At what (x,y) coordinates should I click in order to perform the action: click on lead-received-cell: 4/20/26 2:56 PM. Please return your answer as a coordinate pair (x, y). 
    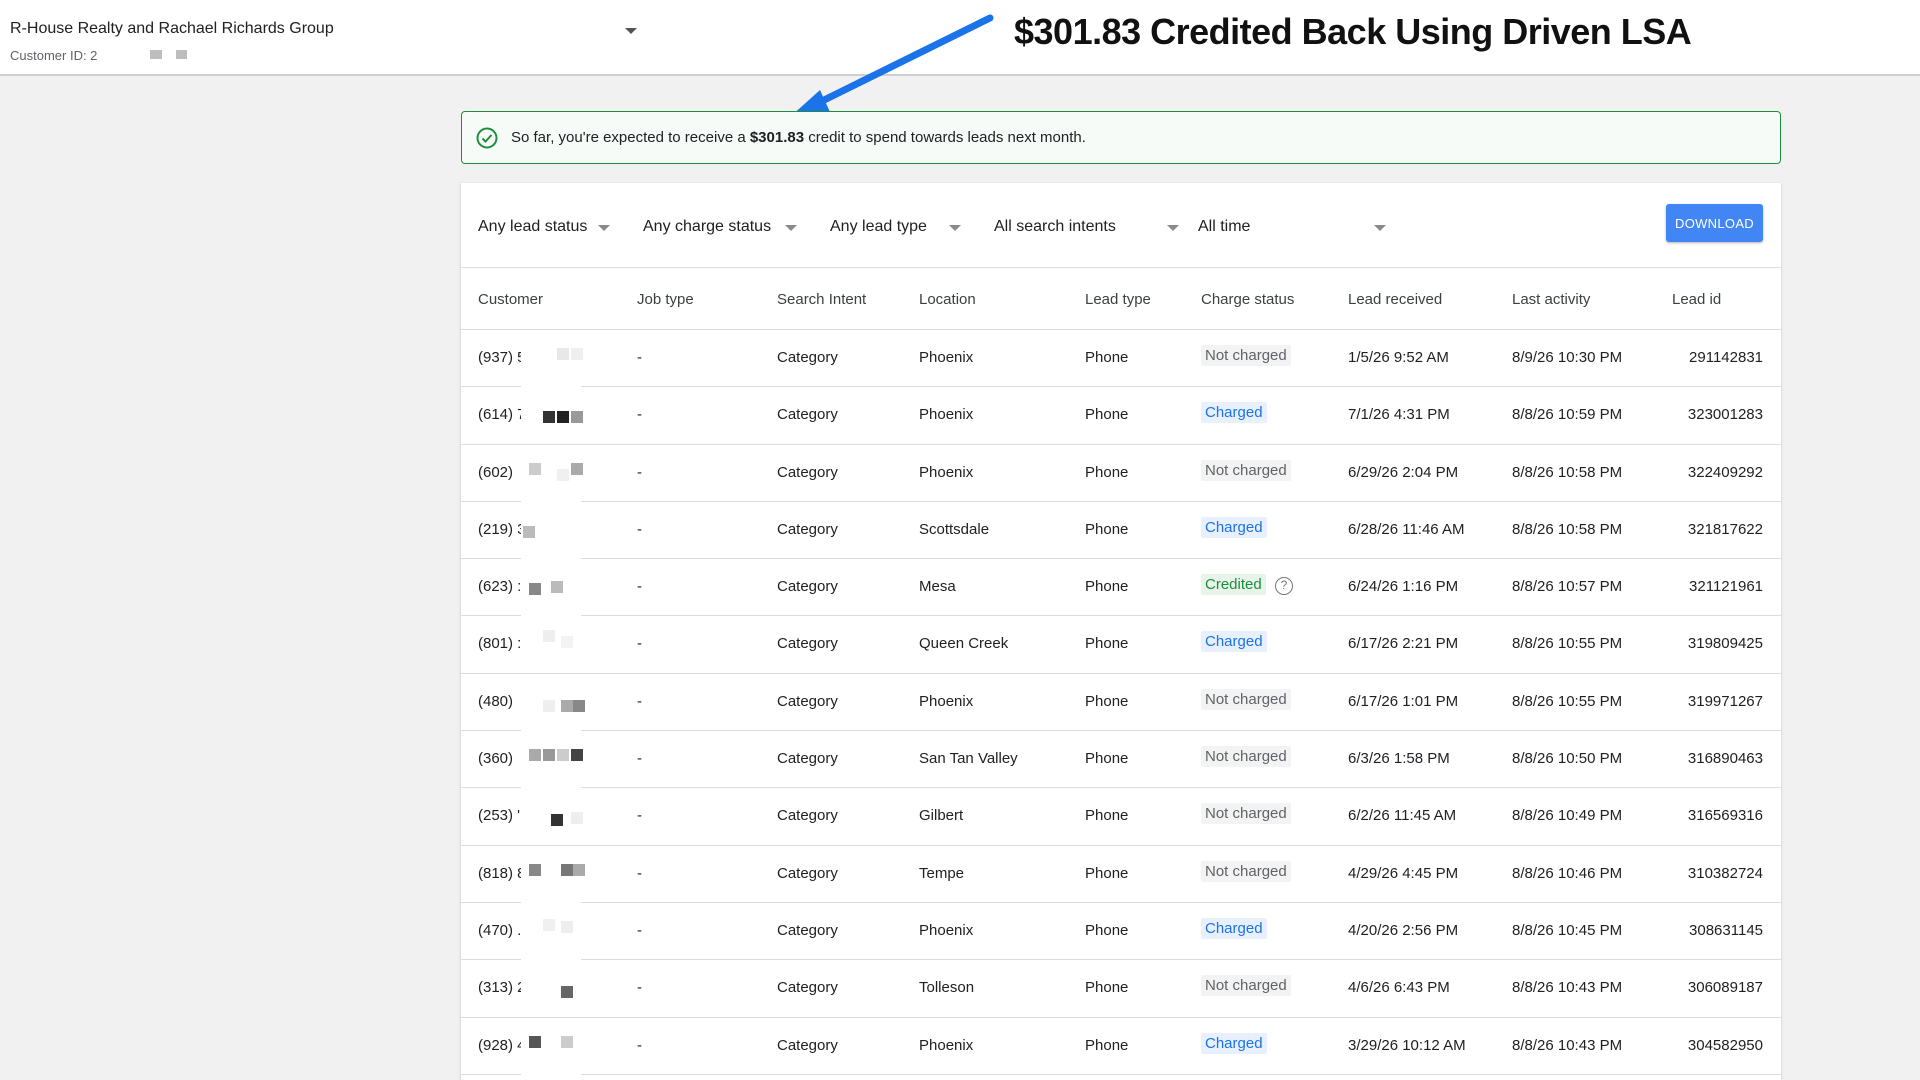
    Looking at the image, I should click on (1403, 930).